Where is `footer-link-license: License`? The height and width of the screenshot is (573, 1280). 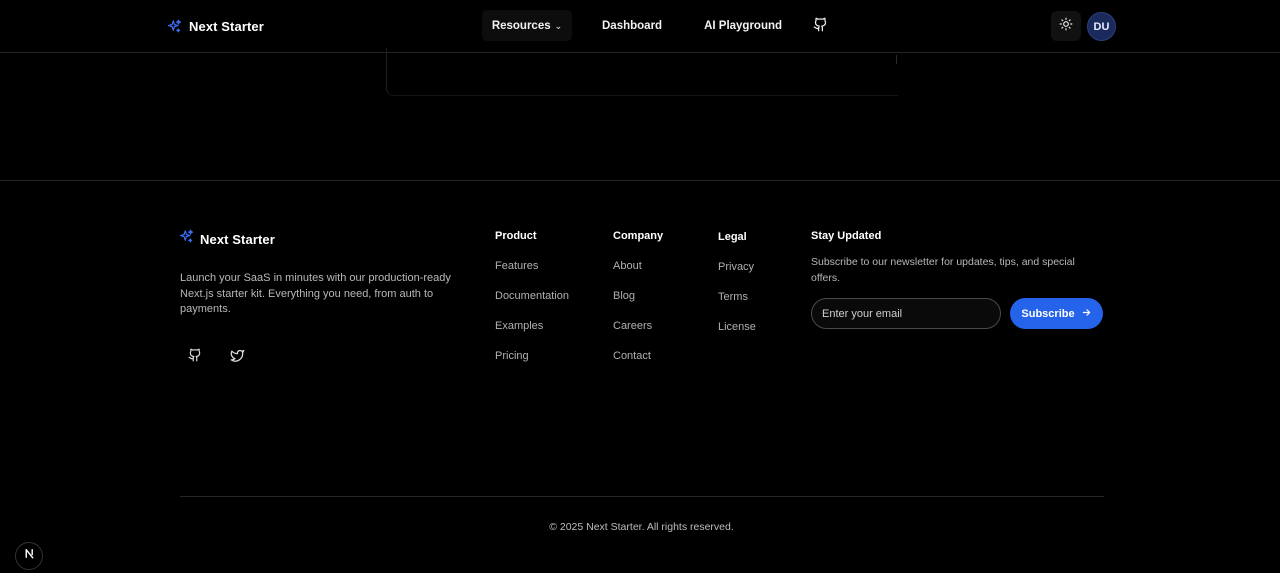 footer-link-license: License is located at coordinates (737, 328).